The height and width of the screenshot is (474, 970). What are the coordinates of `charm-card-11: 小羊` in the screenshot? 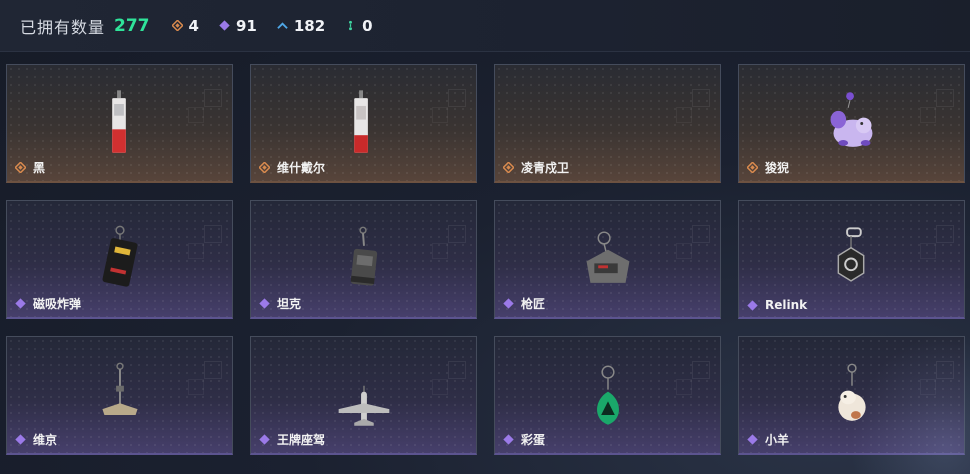 It's located at (851, 395).